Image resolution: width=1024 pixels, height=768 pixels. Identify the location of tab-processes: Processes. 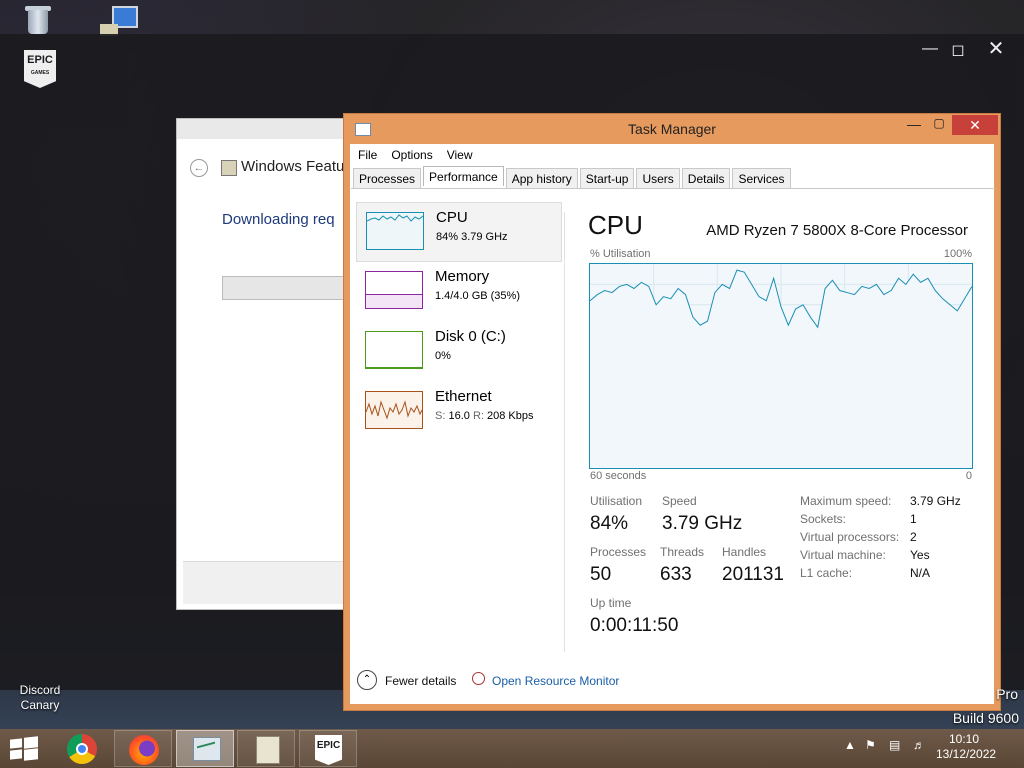
(387, 178).